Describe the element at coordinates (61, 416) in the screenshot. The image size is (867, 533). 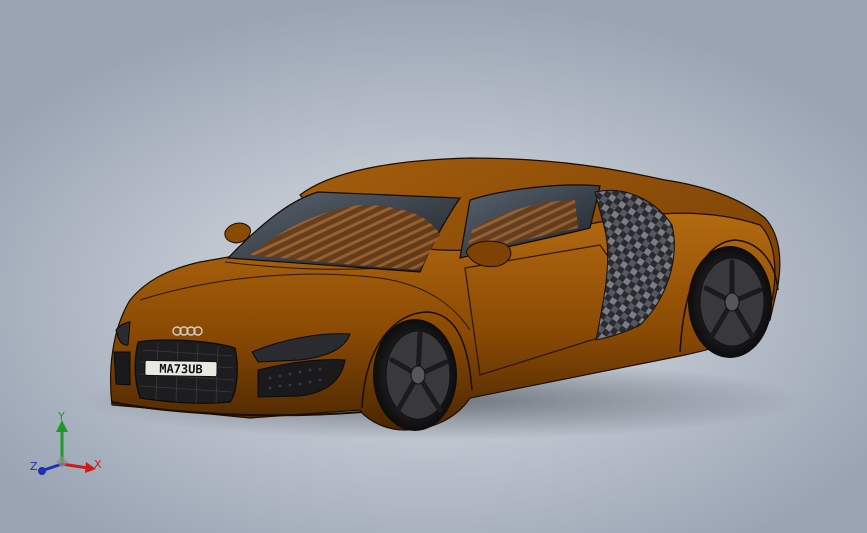
I see `y-axis-label: Y` at that location.